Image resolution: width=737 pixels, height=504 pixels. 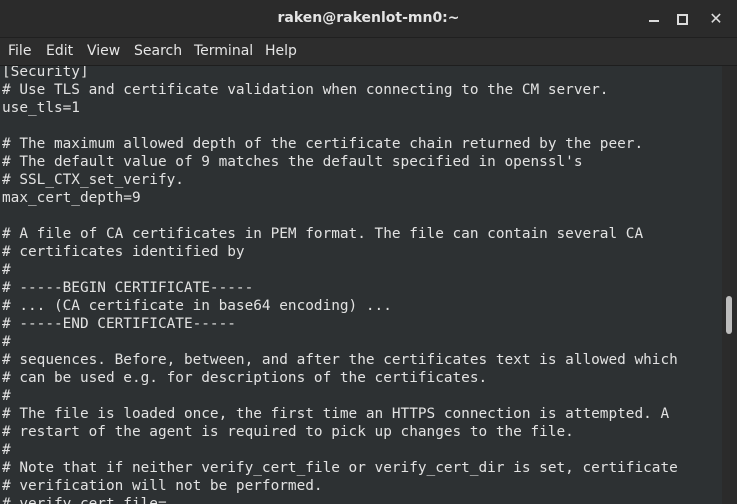 I want to click on menu-edit: Edit, so click(x=59, y=51).